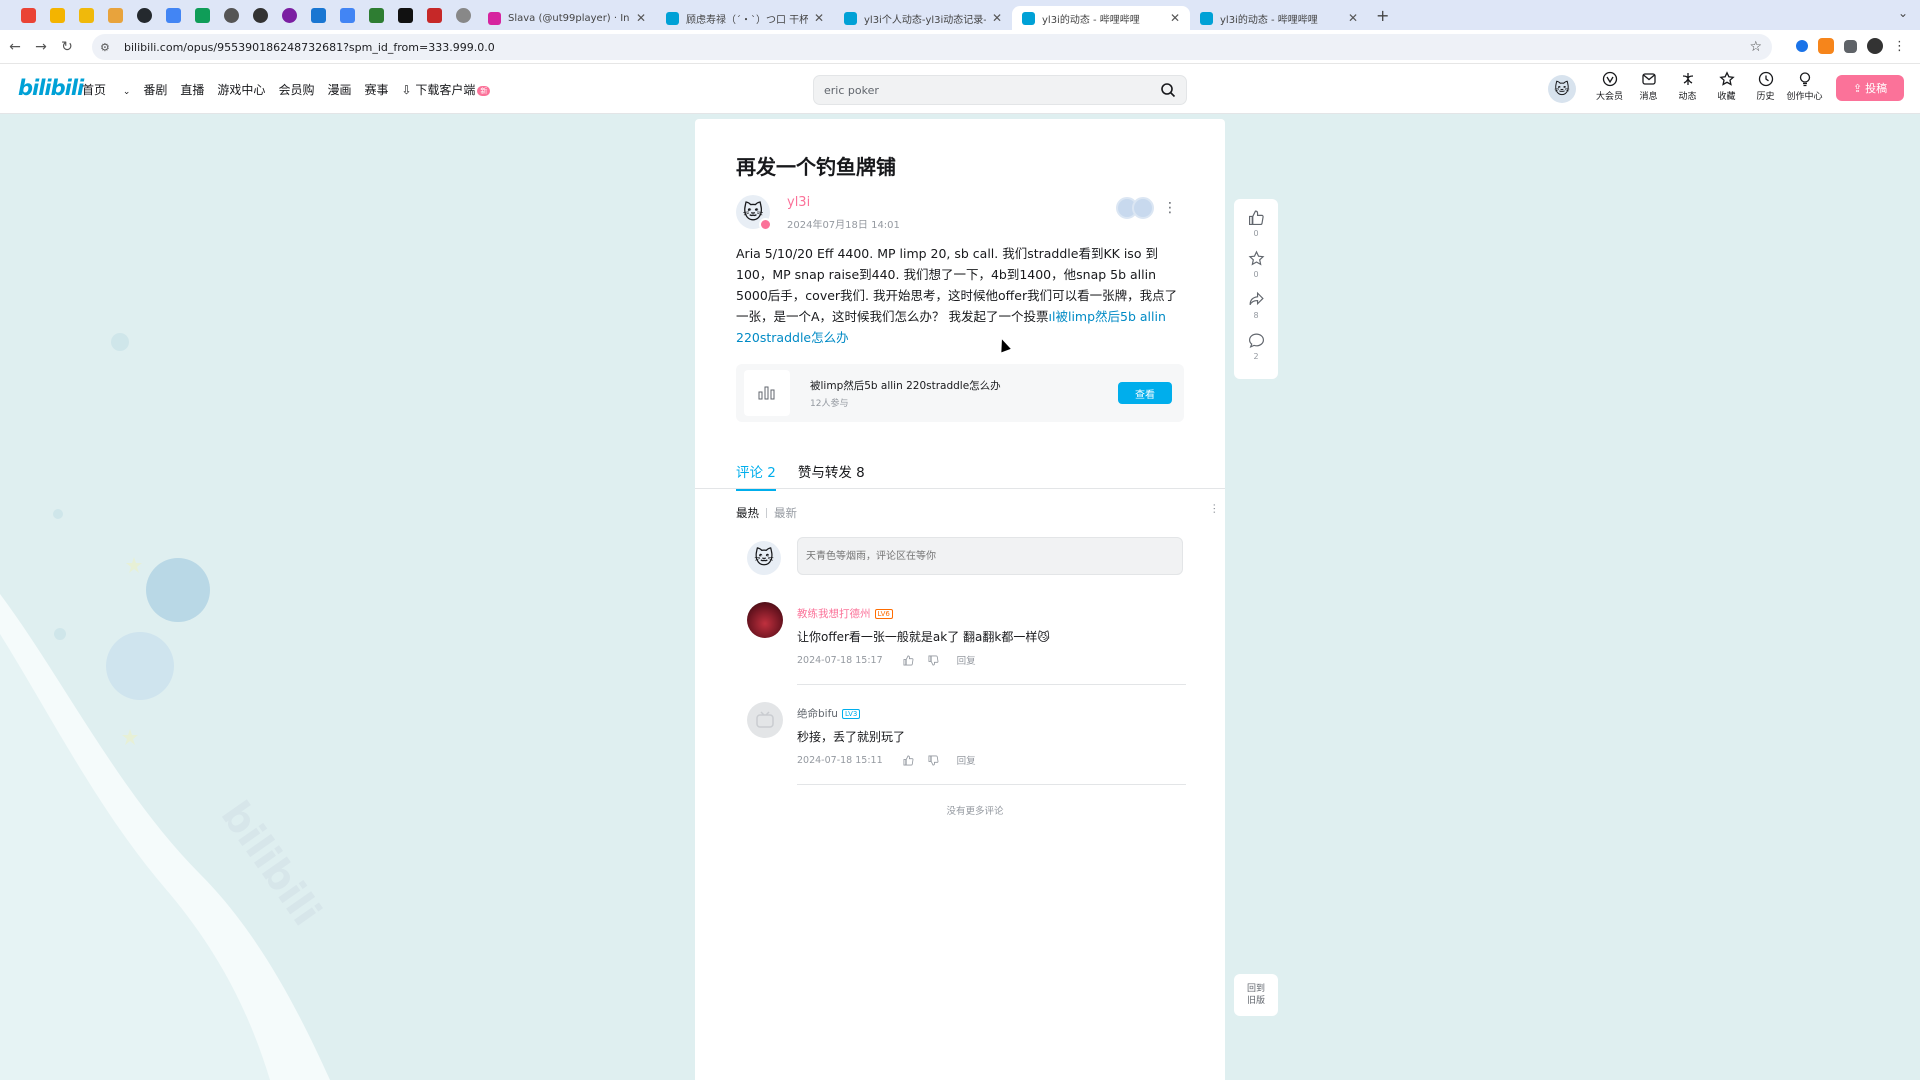  I want to click on commenter-name: 绝命bifu LV3, so click(829, 713).